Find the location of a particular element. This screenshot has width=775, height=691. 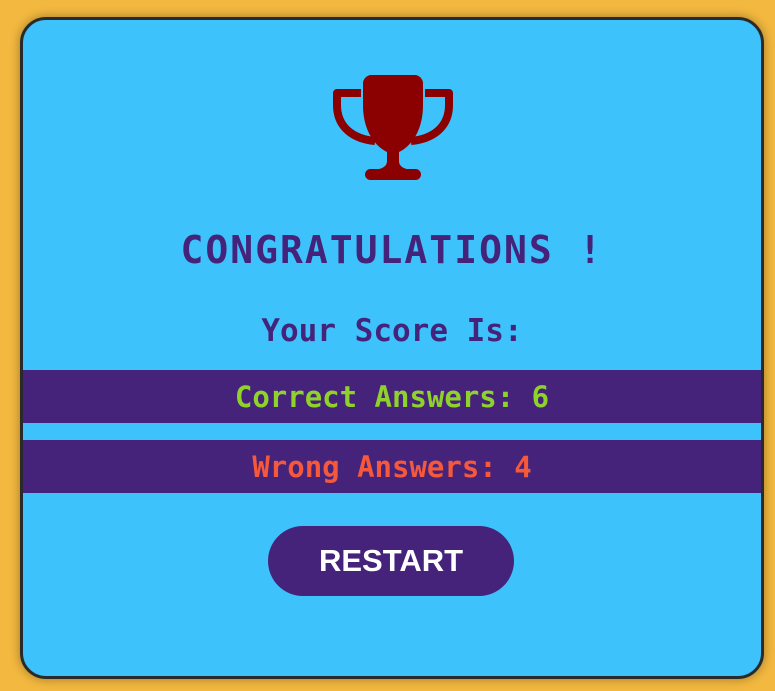

correct-answers-bar: Correct Answers: 6 is located at coordinates (392, 396).